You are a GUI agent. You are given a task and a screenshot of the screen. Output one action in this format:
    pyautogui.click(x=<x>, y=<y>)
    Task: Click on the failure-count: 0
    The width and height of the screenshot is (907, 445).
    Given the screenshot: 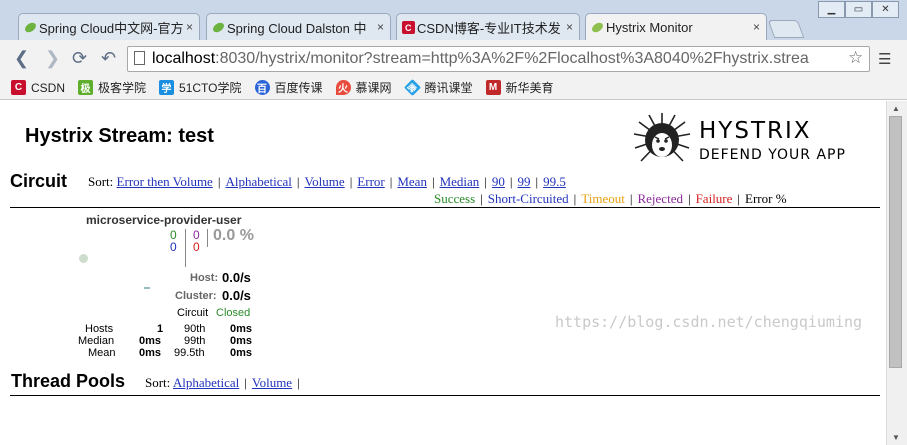 What is the action you would take?
    pyautogui.click(x=196, y=247)
    